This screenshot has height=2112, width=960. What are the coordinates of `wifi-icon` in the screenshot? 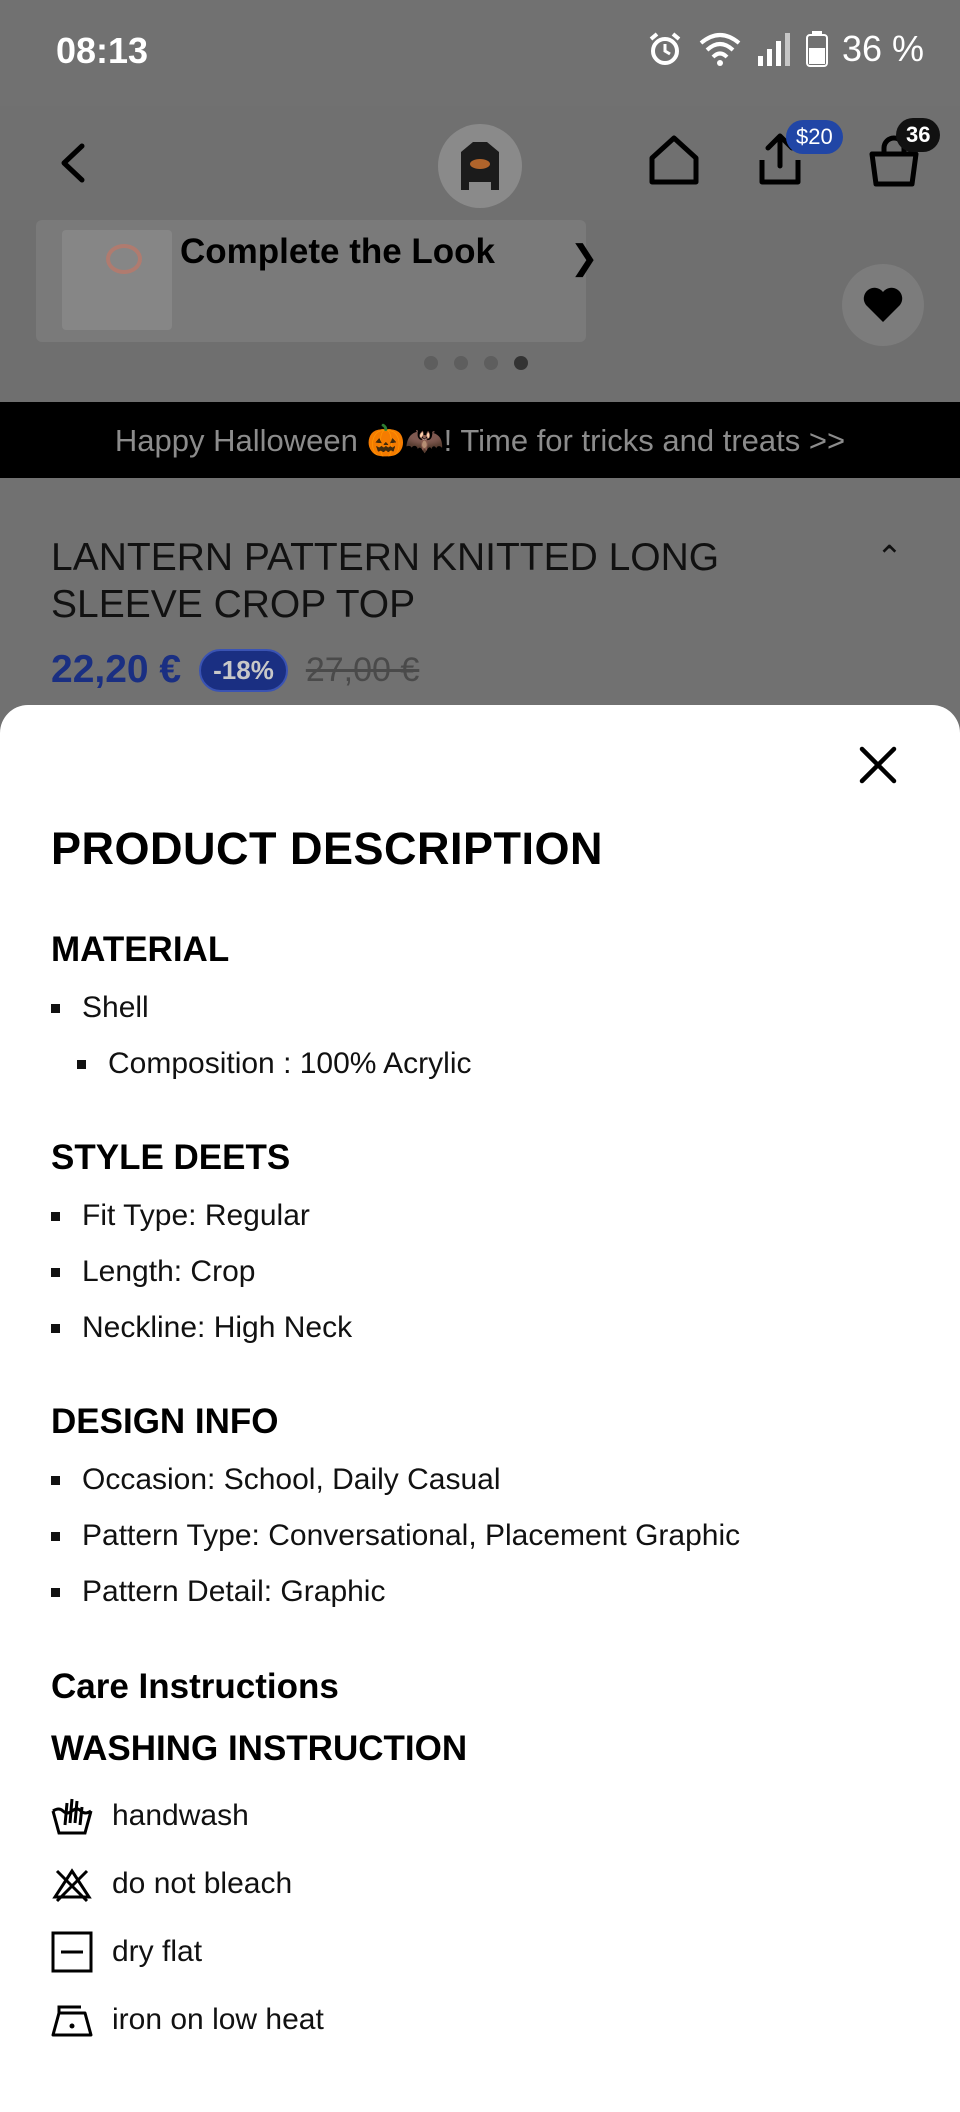 It's located at (720, 49).